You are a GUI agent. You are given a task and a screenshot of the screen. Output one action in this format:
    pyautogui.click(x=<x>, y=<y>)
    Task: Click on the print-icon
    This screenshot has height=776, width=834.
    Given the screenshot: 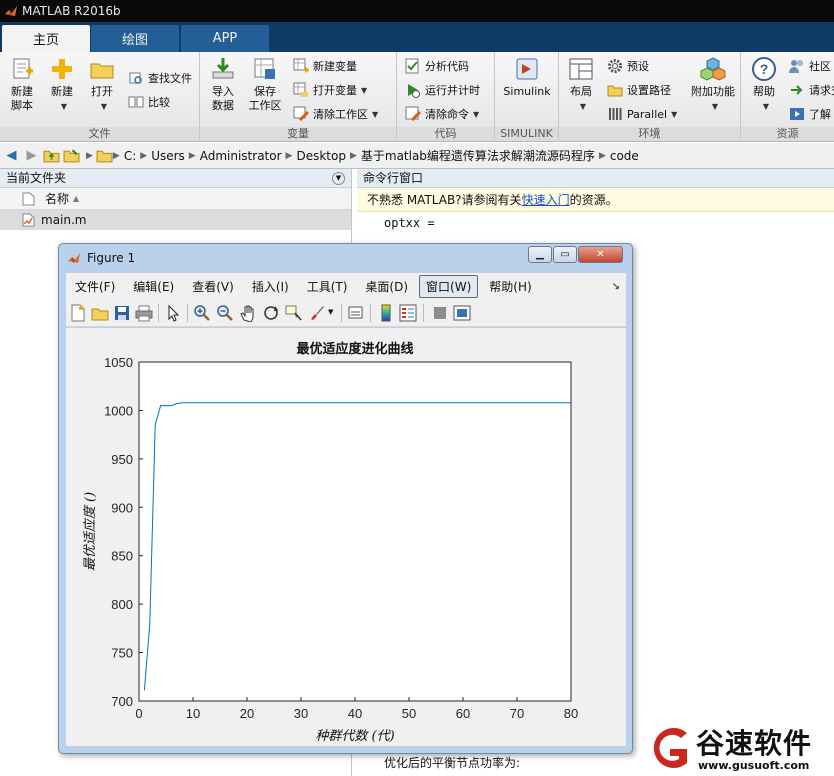 What is the action you would take?
    pyautogui.click(x=144, y=313)
    